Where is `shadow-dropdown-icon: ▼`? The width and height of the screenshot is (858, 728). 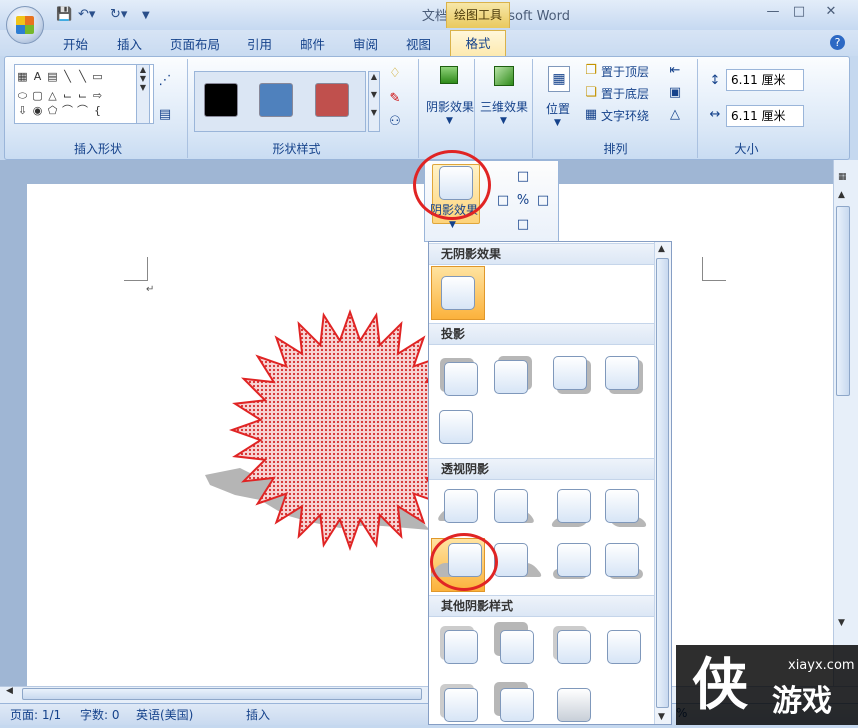 shadow-dropdown-icon: ▼ is located at coordinates (449, 121).